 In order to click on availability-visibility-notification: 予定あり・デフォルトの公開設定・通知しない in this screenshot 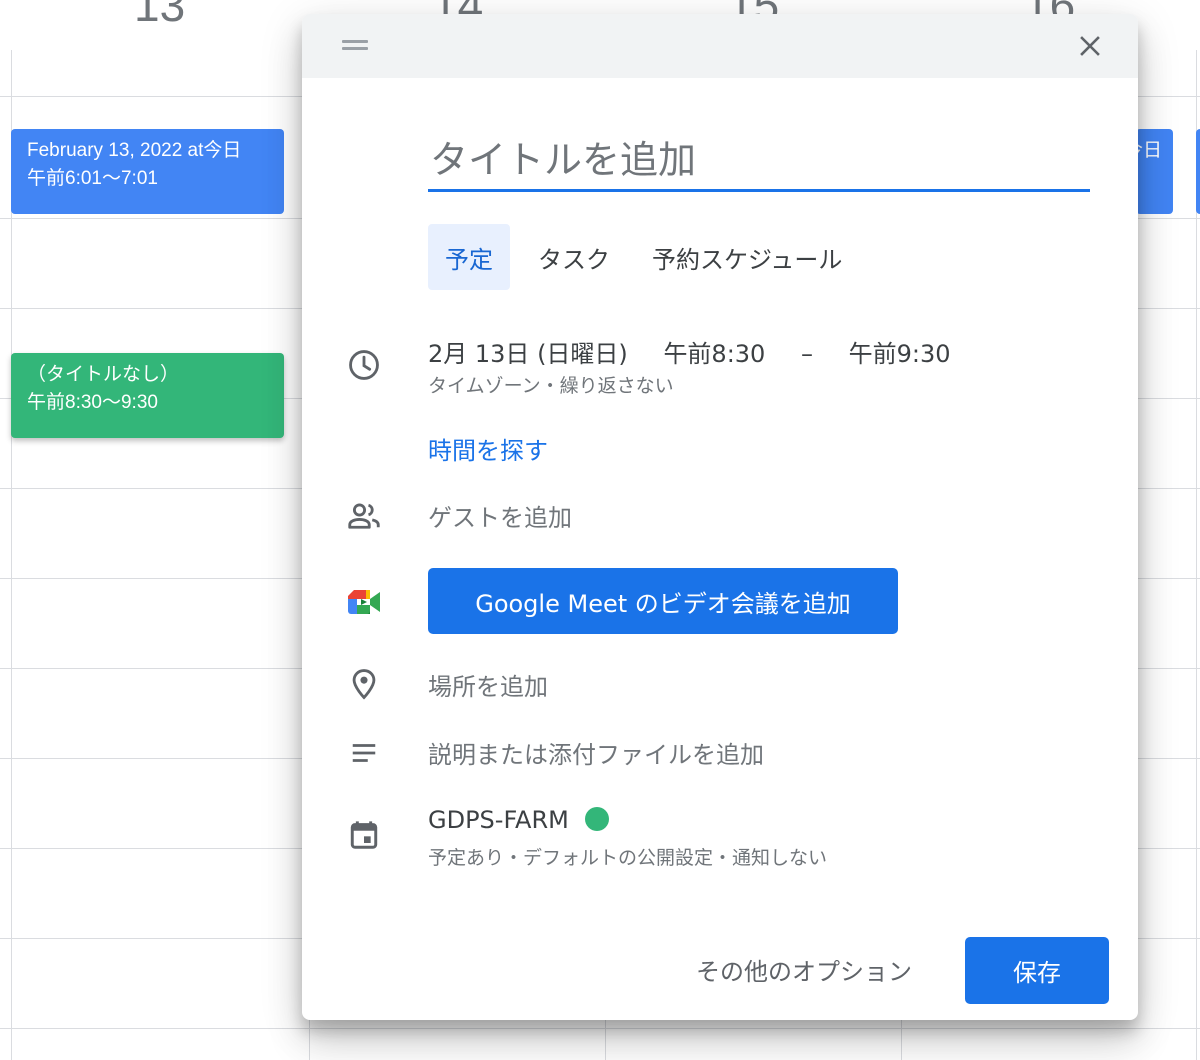, I will do `click(627, 856)`.